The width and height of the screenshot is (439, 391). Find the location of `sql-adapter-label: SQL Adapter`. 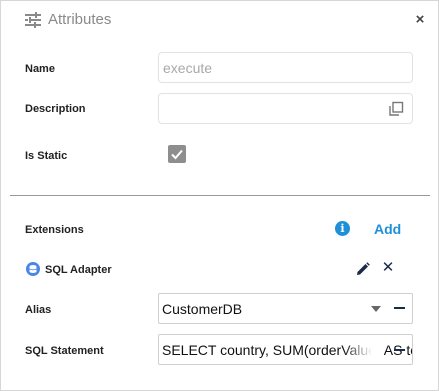

sql-adapter-label: SQL Adapter is located at coordinates (78, 270).